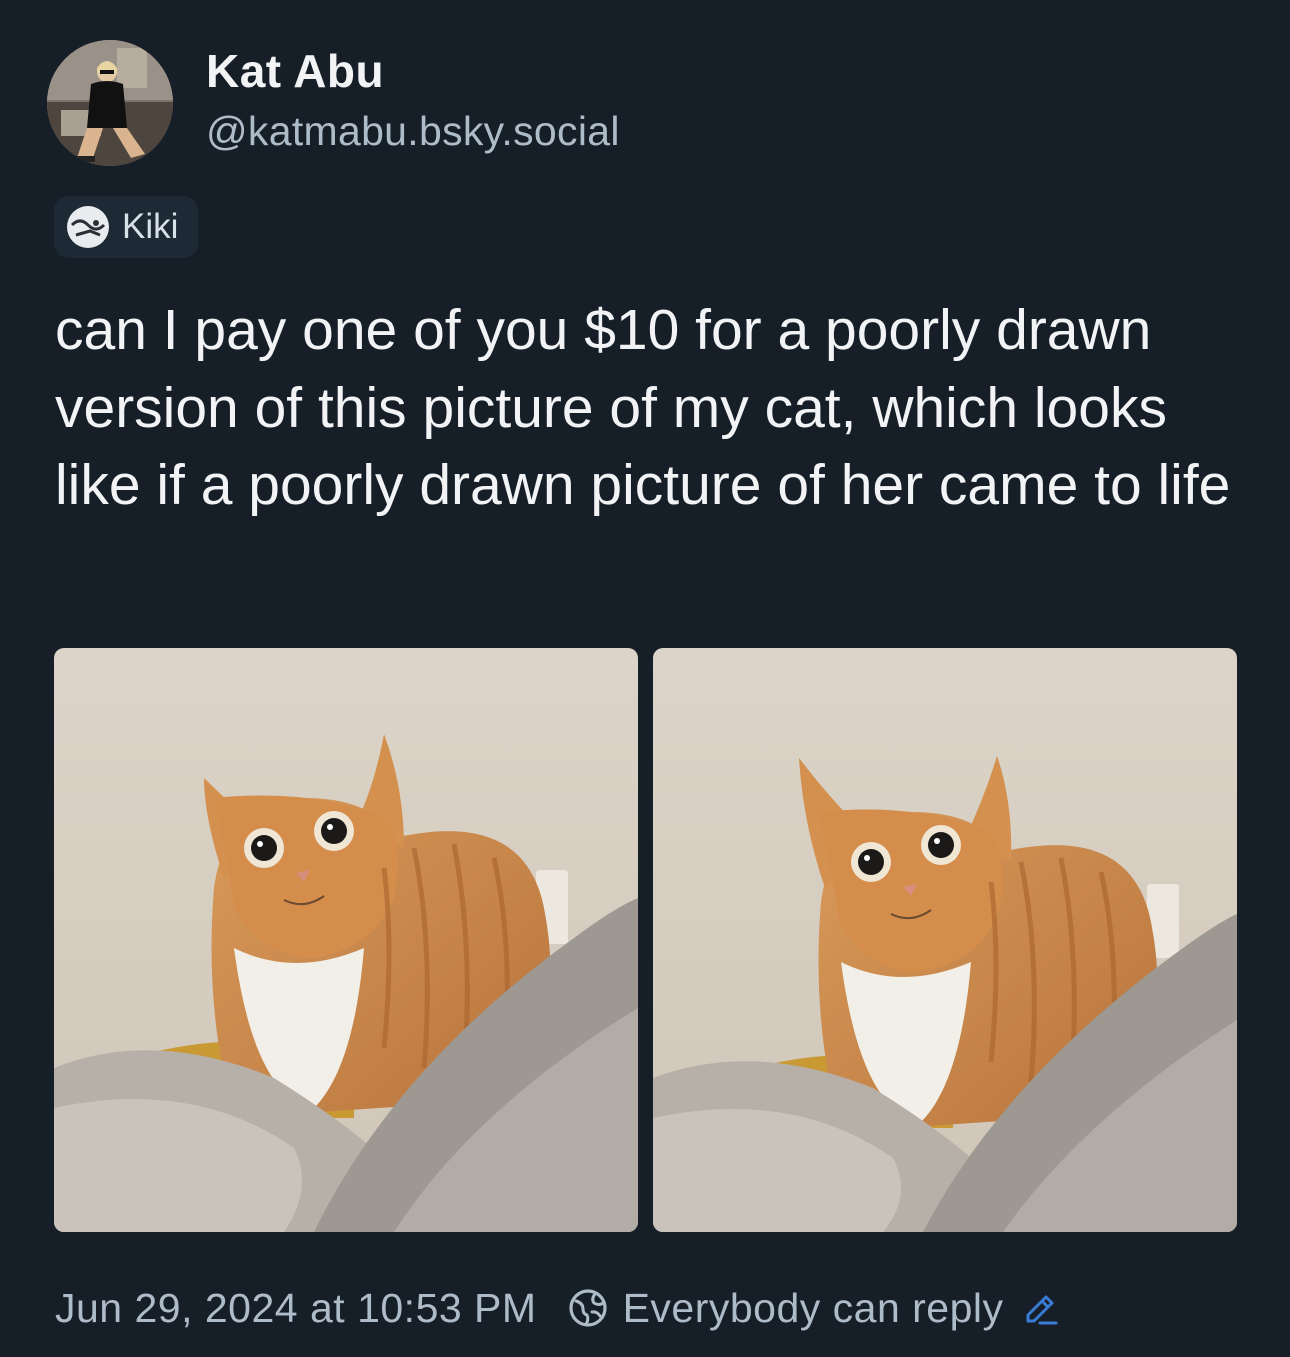 This screenshot has width=1290, height=1357. I want to click on reply-settings: Everybody can reply, so click(813, 1308).